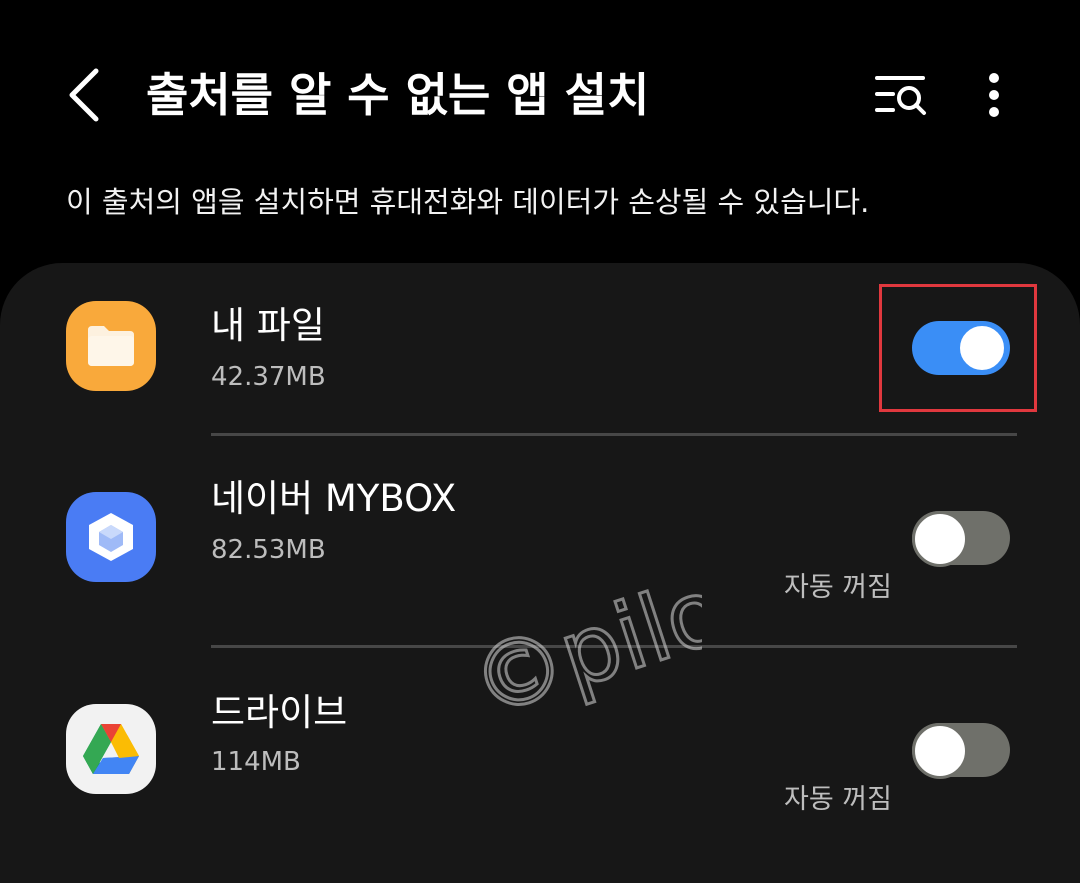  I want to click on allow-toggle-google-drive, so click(961, 751).